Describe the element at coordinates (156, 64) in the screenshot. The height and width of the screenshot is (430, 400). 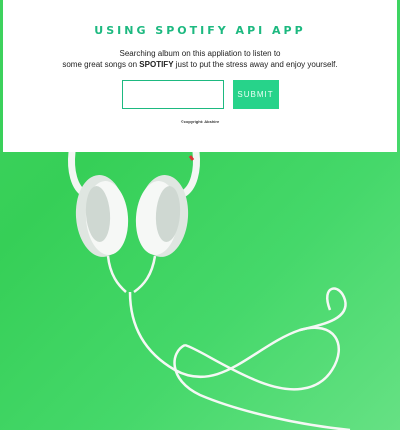
I see `spotify-brand-text: SPOTIFY` at that location.